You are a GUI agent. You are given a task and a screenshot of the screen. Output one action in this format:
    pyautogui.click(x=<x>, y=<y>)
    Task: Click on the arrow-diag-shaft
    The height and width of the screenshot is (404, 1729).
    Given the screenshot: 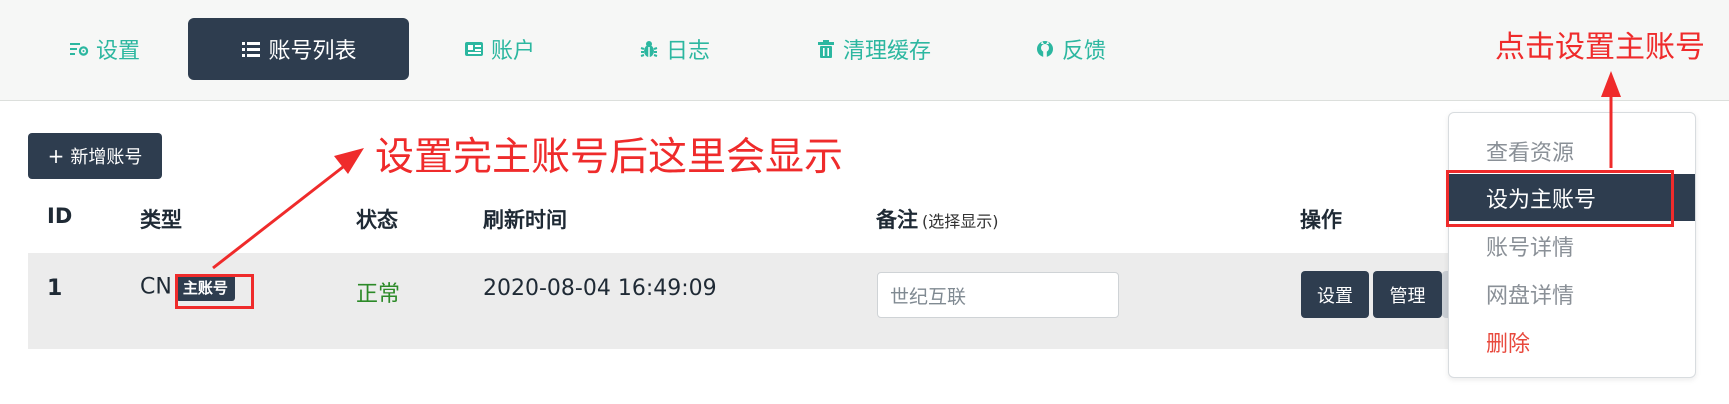 What is the action you would take?
    pyautogui.click(x=282, y=214)
    